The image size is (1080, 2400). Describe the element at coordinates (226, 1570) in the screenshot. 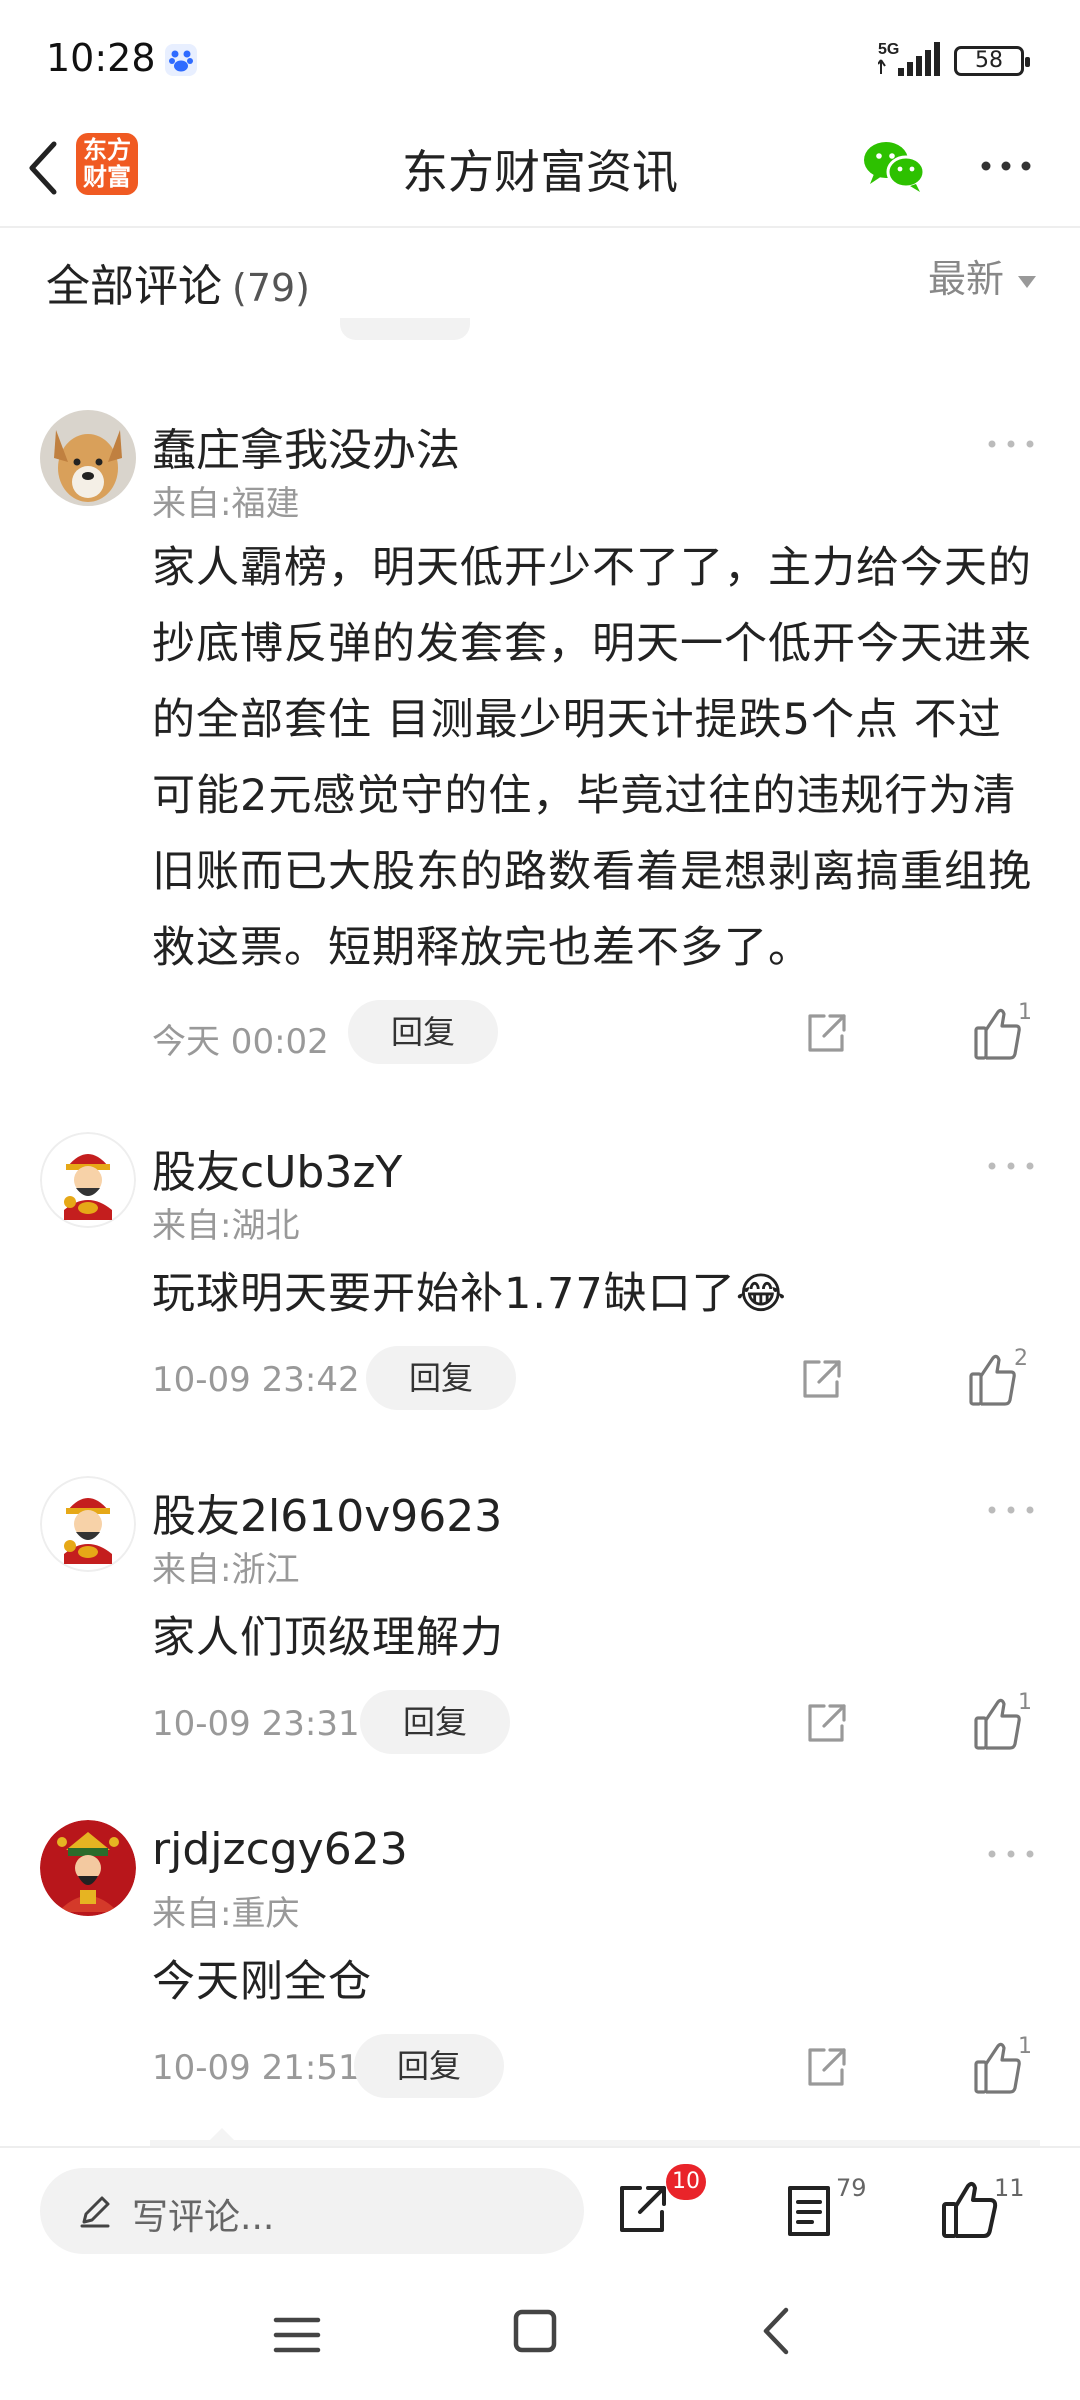

I see `comment-location: 来自:浙江` at that location.